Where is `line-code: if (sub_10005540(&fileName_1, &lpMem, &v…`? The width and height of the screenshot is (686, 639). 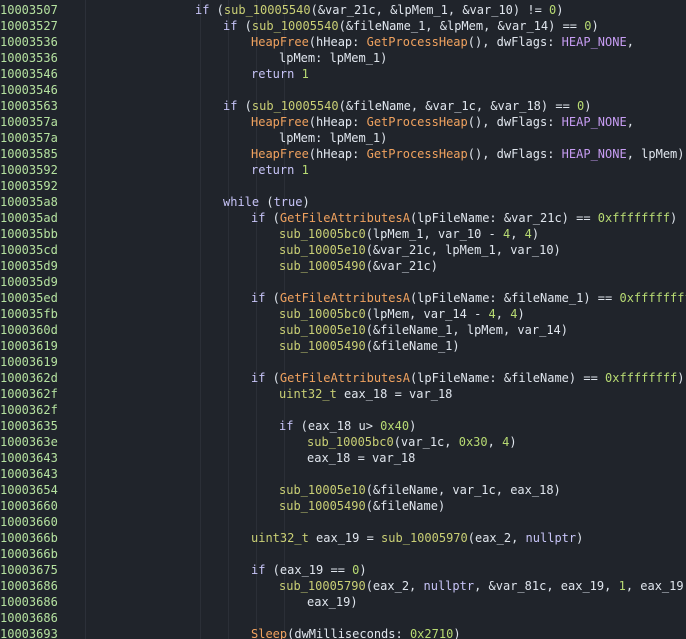
line-code: if (sub_10005540(&fileName_1, &lpMem, &v… is located at coordinates (411, 26).